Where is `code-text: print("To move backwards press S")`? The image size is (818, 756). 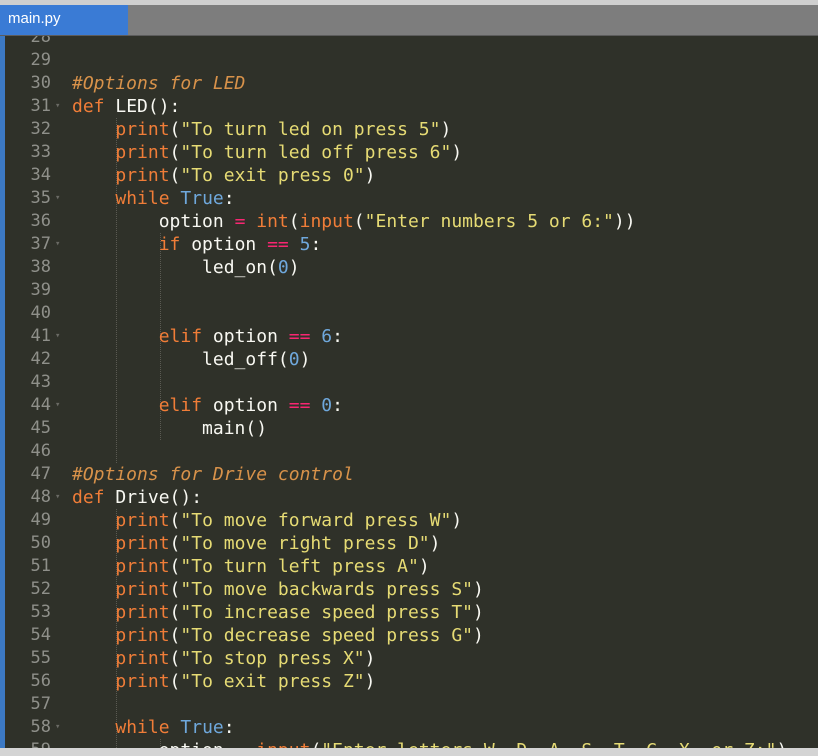
code-text: print("To move backwards press S") is located at coordinates (277, 589).